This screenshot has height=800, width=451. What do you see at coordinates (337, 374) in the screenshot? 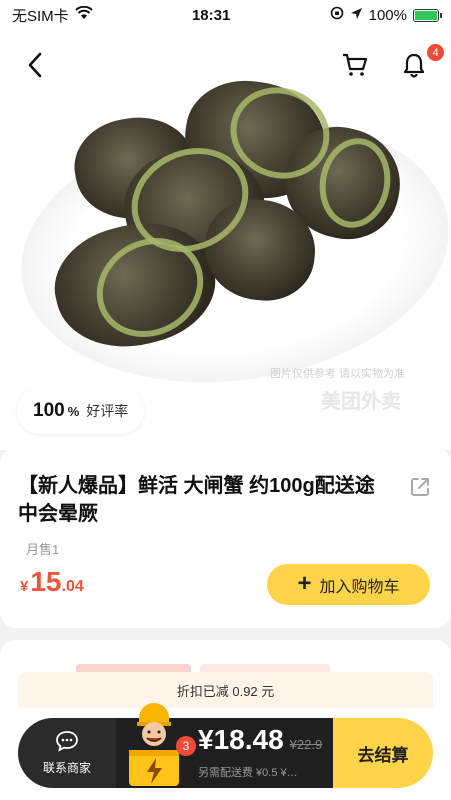
I see `image-disclaimer: 图片仅供参考 请以实物为准` at bounding box center [337, 374].